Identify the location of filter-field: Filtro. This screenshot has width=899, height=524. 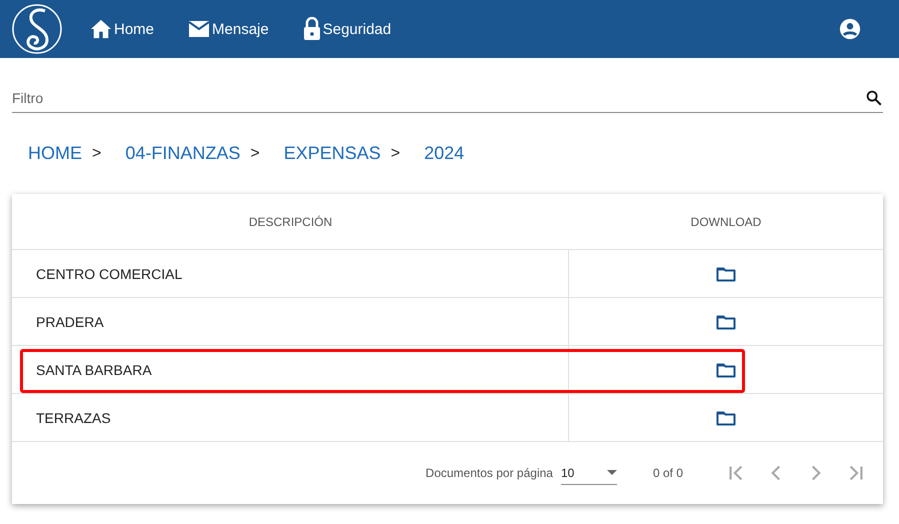
(438, 98).